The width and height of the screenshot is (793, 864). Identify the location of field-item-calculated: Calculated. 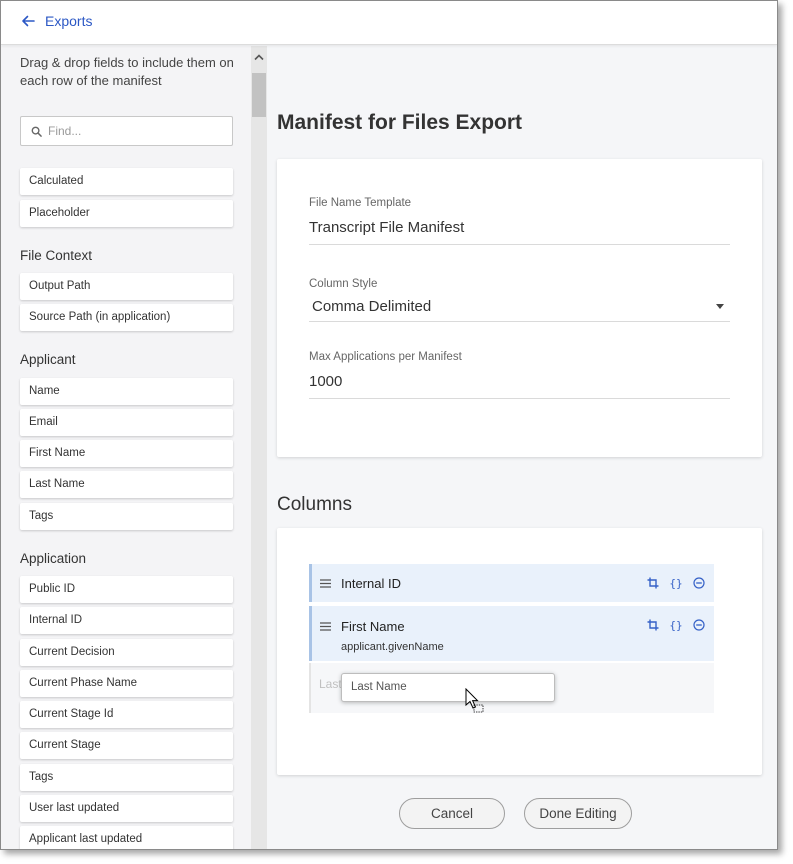
(126, 181).